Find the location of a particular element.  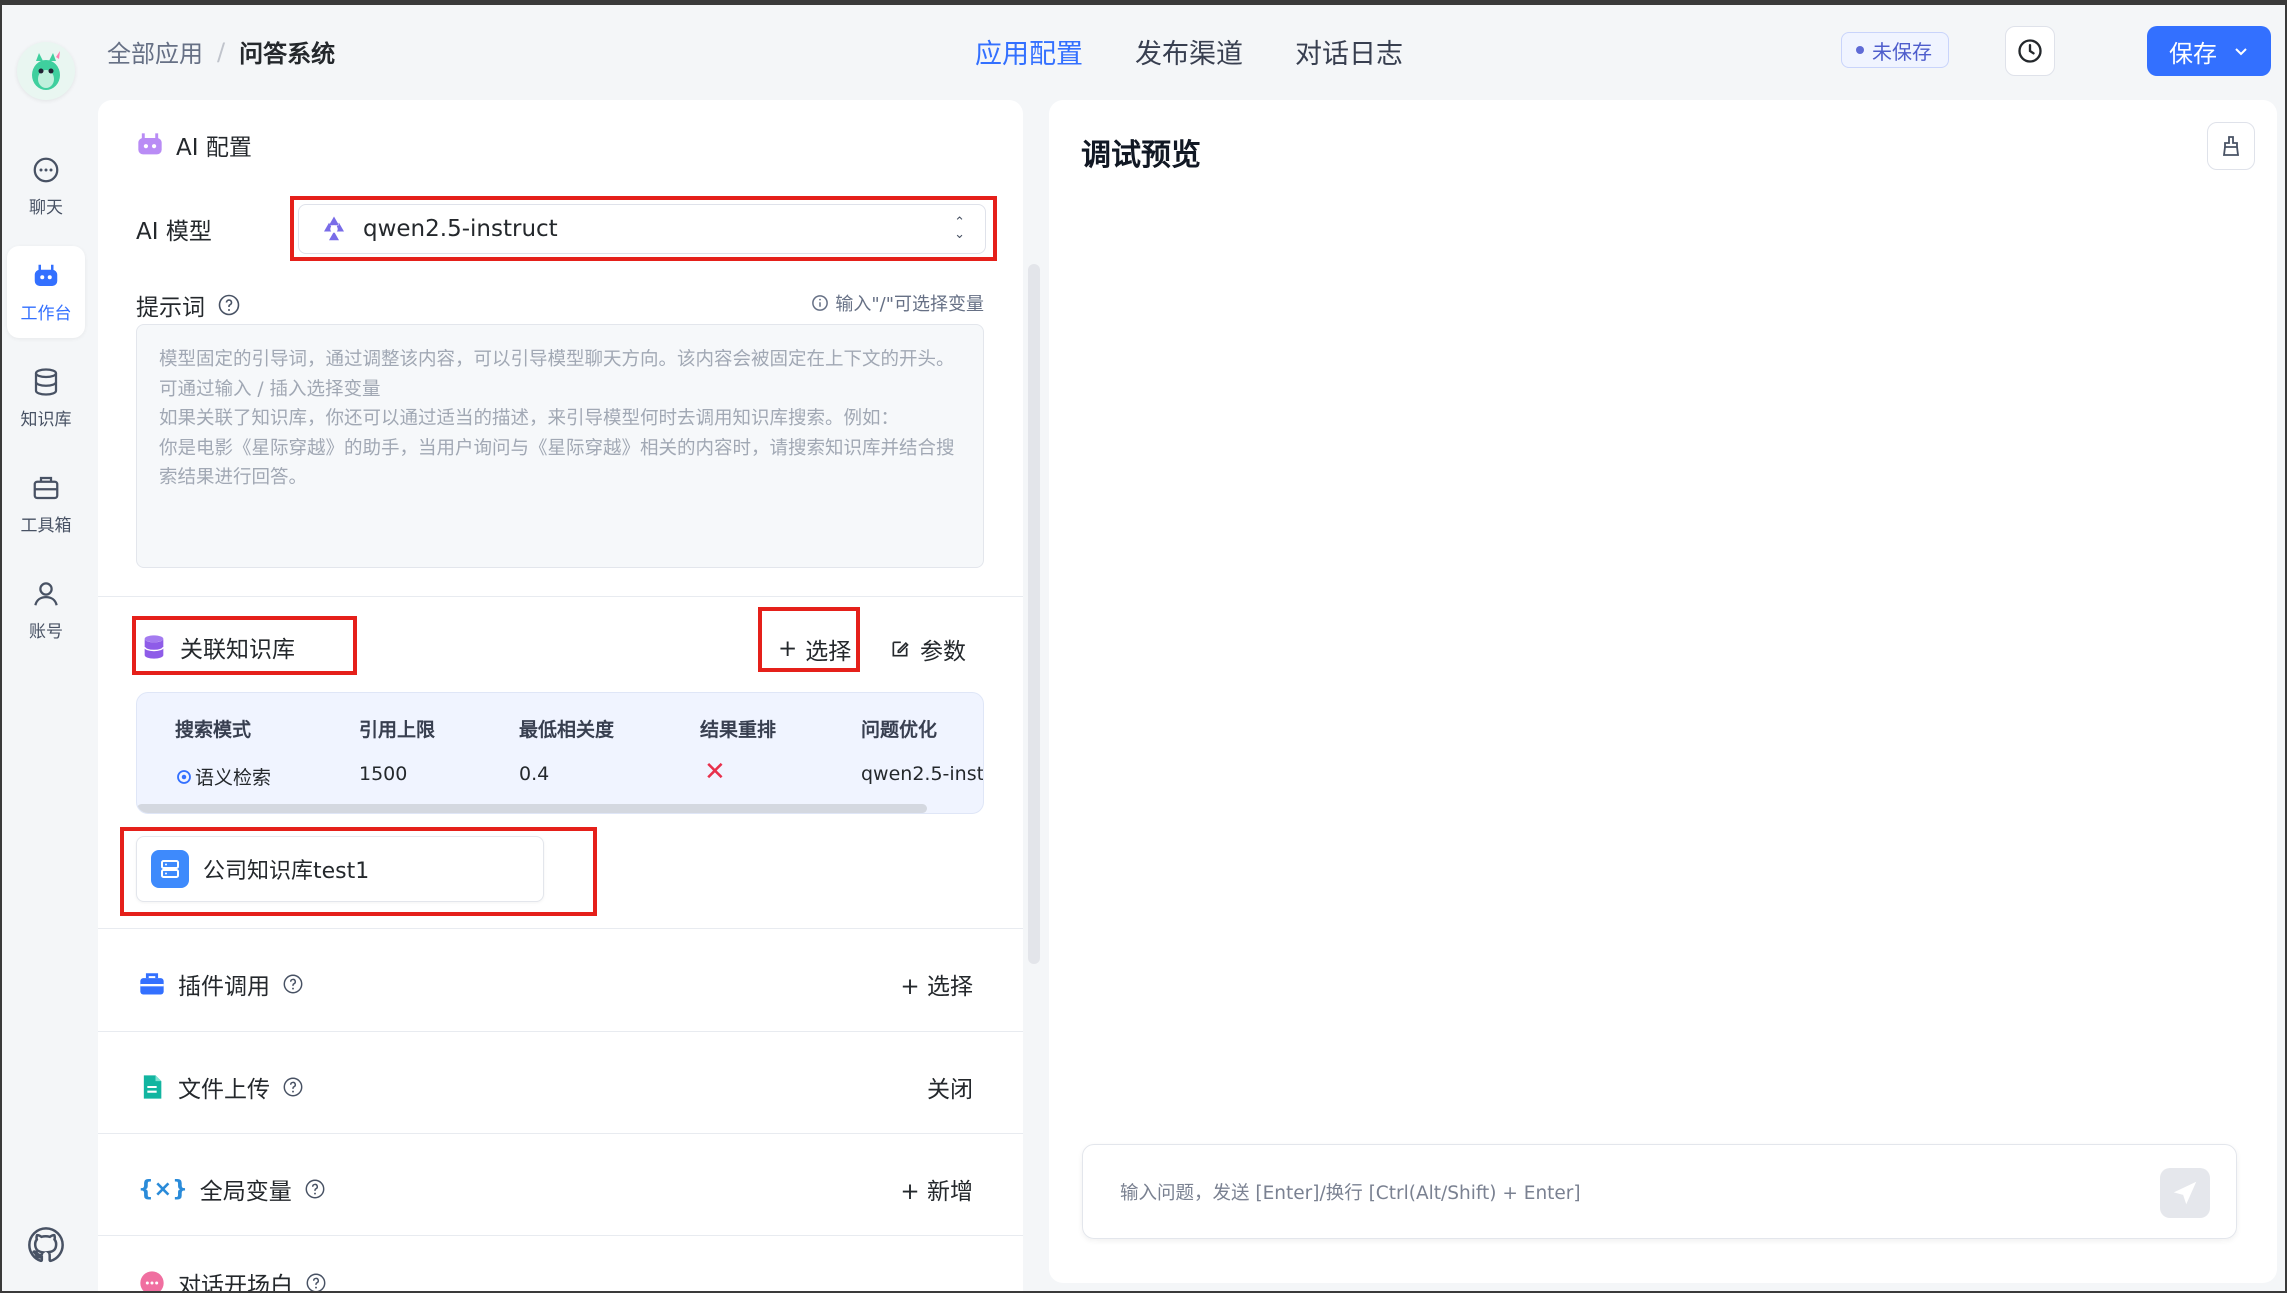

header-rerank: 结果重排 is located at coordinates (738, 730).